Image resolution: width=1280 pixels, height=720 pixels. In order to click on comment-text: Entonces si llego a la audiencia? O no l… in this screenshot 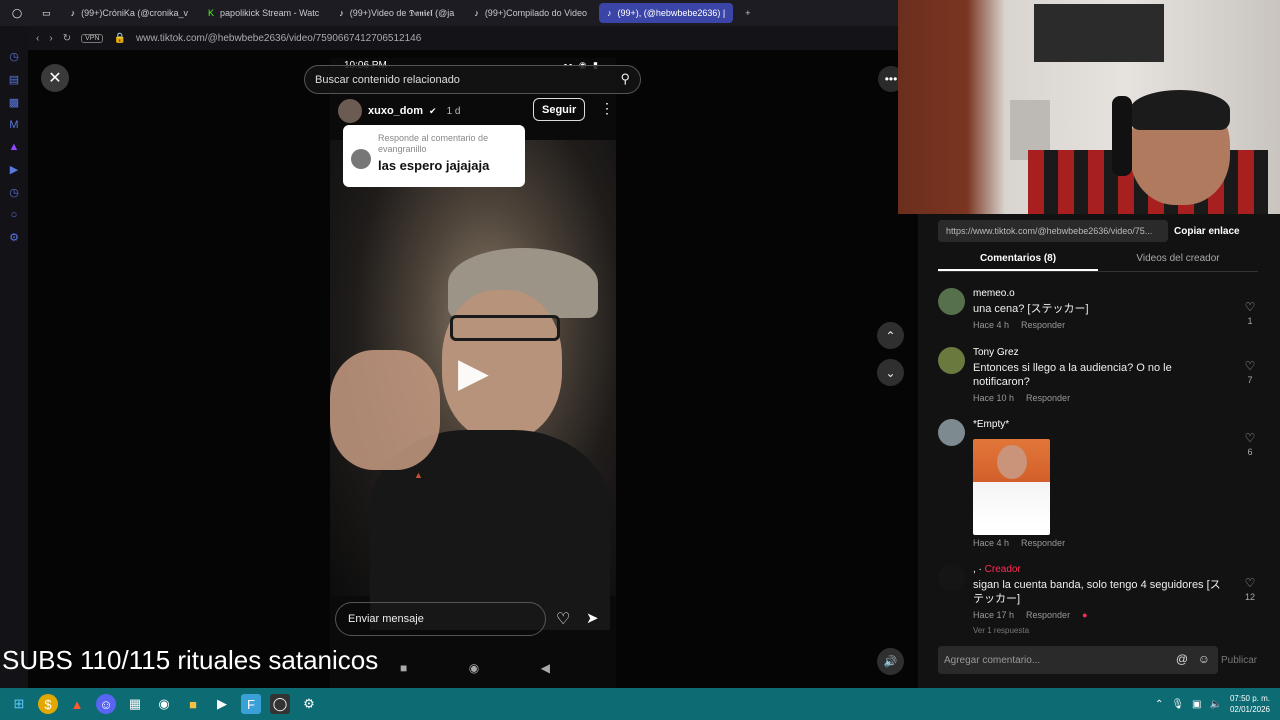, I will do `click(1072, 375)`.